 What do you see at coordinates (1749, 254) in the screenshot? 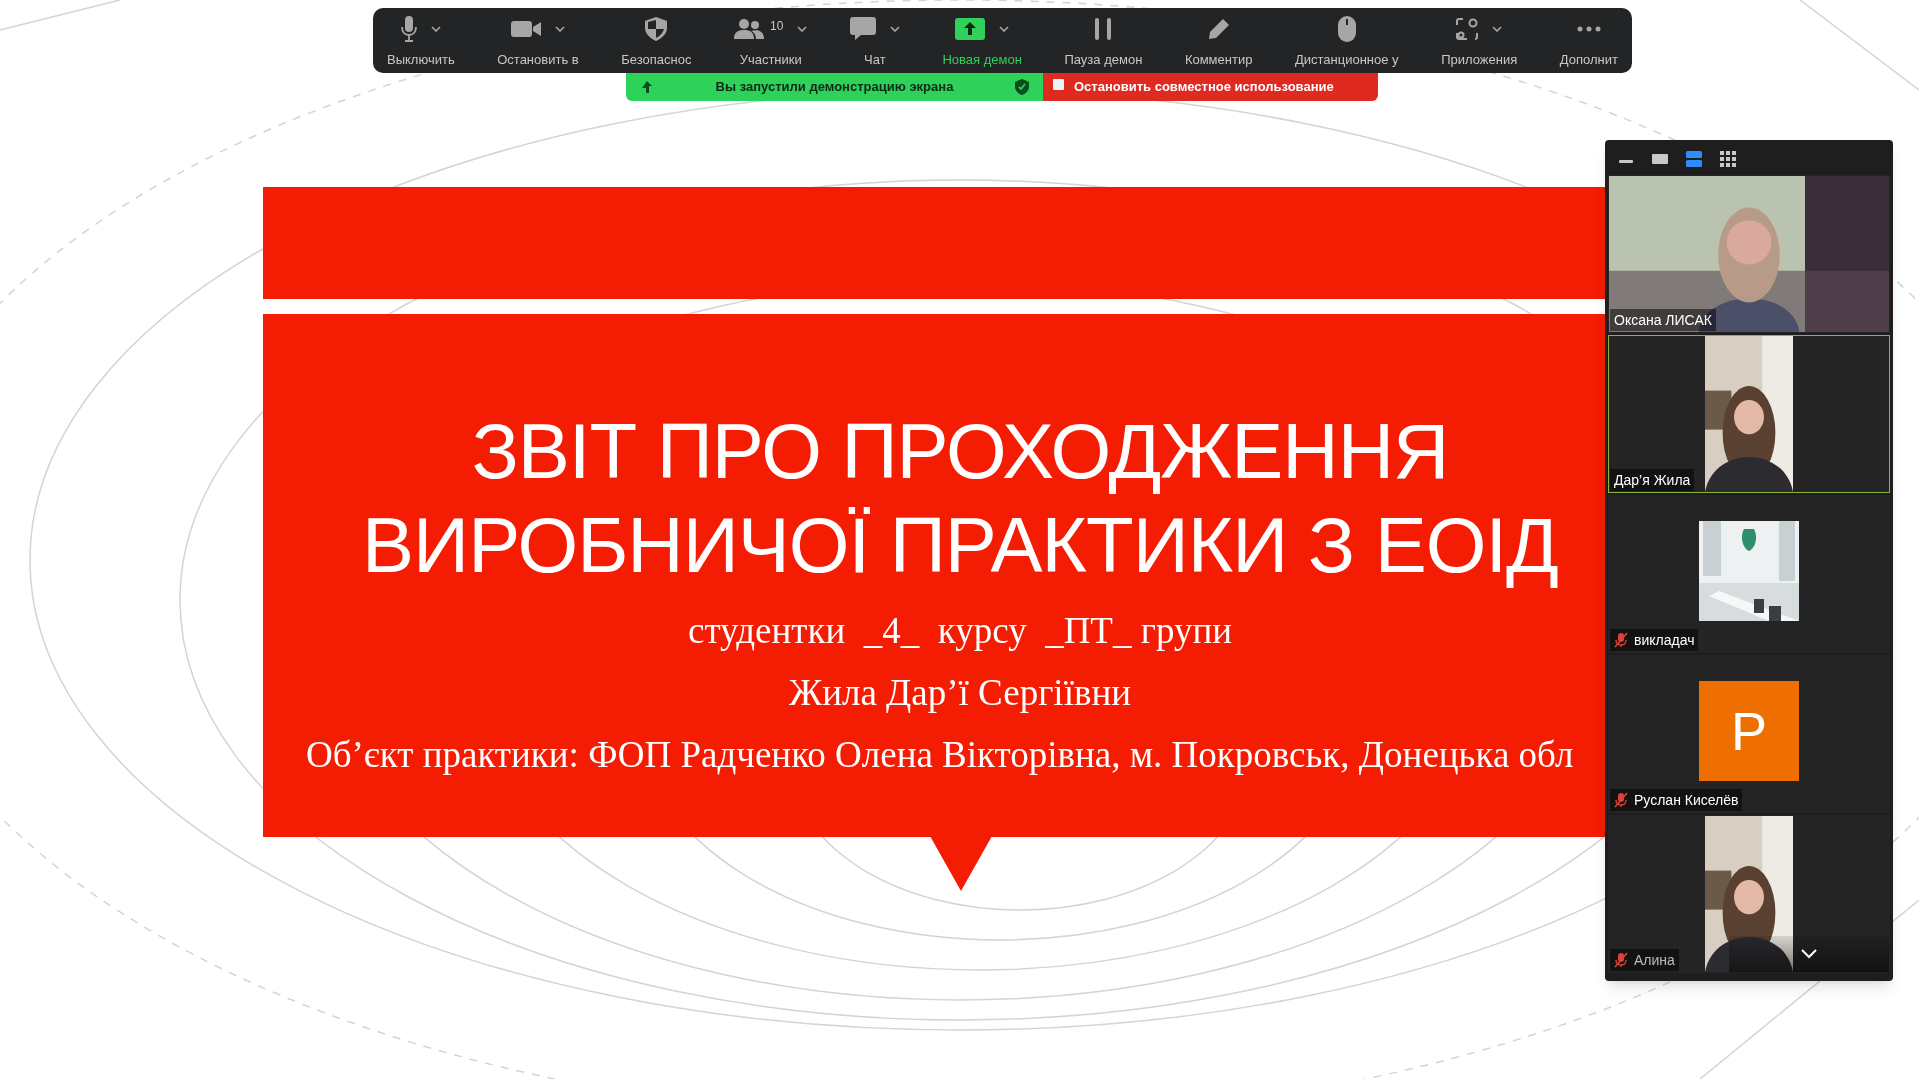
I see `video-tile: Оксана ЛИСАК` at bounding box center [1749, 254].